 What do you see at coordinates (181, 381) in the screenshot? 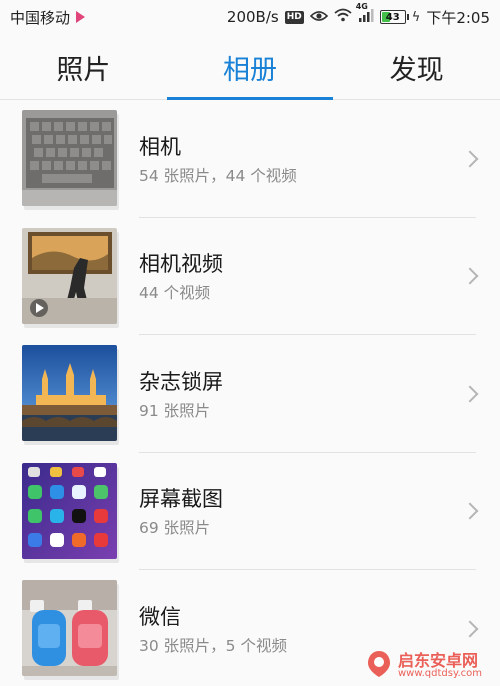
I see `album-name: 杂志锁屏` at bounding box center [181, 381].